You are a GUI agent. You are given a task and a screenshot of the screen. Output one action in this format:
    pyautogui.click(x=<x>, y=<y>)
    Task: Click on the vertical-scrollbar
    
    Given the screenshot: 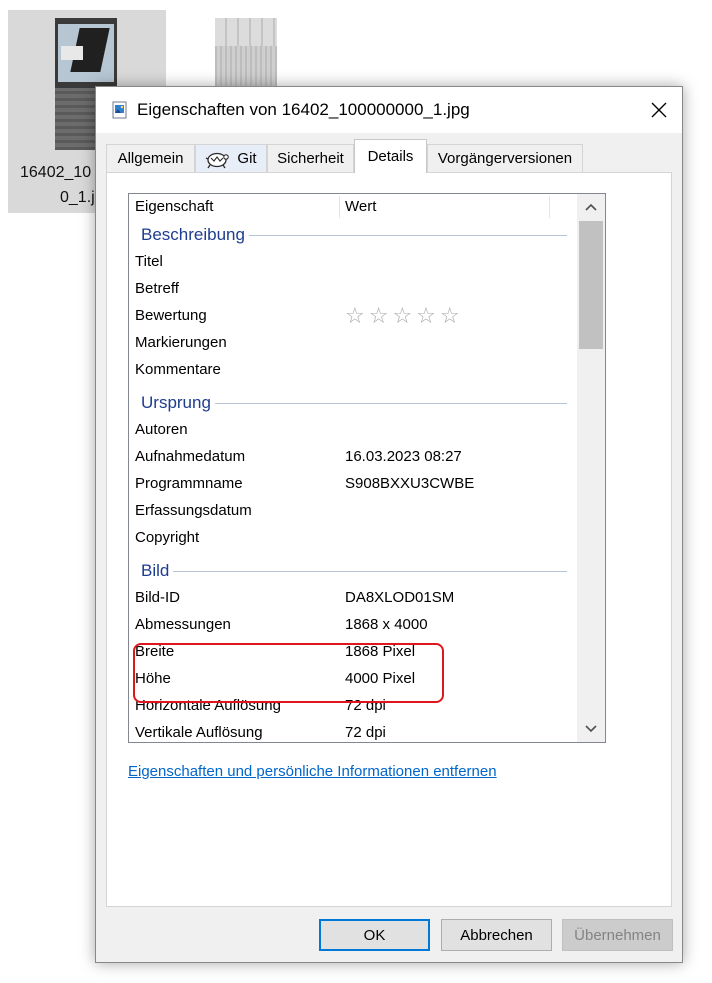 What is the action you would take?
    pyautogui.click(x=591, y=468)
    